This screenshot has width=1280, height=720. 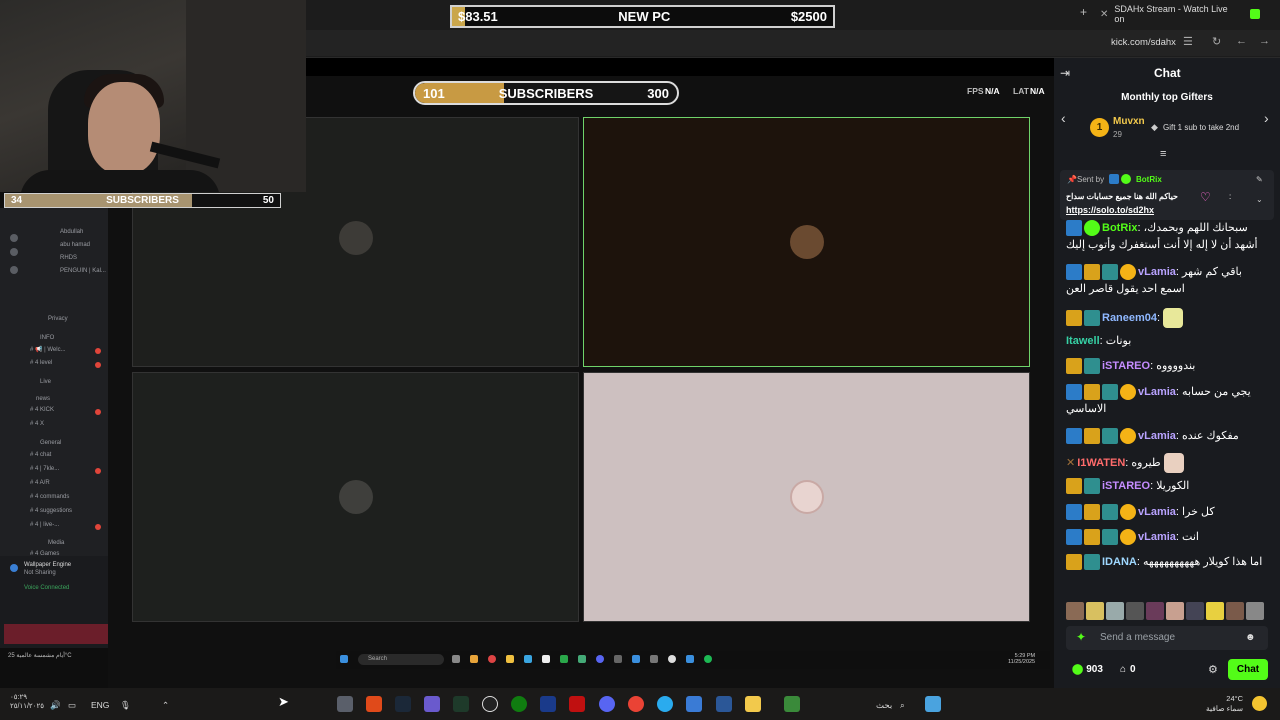 I want to click on member-name: abu hamad, so click(x=75, y=245).